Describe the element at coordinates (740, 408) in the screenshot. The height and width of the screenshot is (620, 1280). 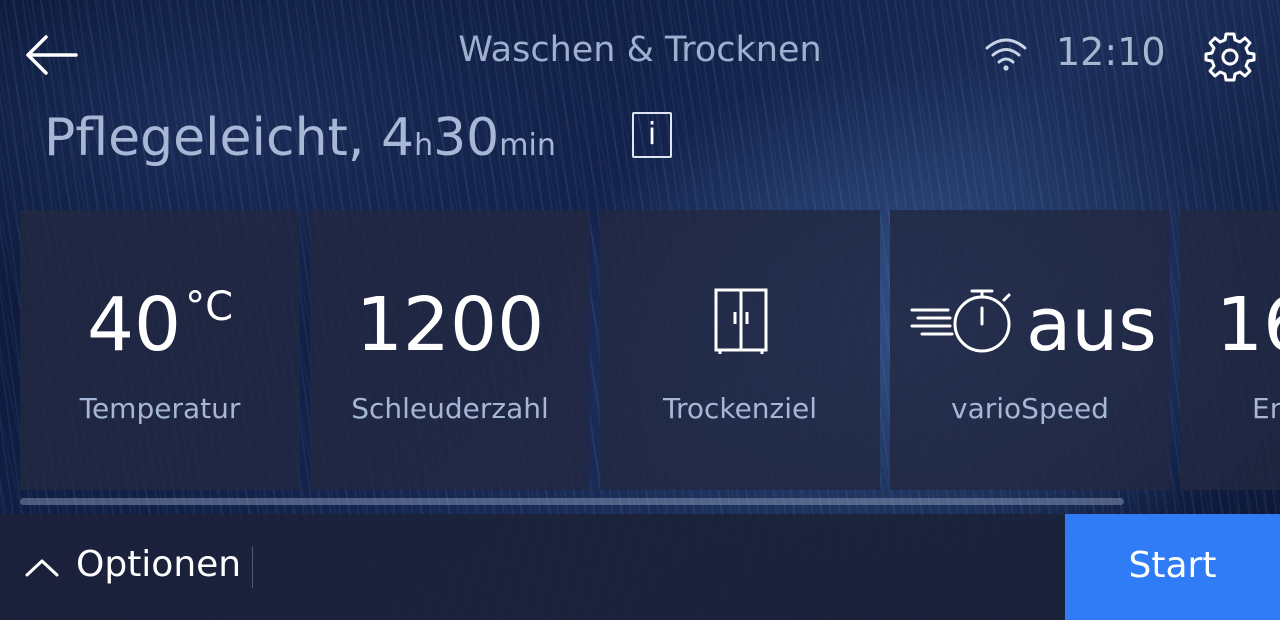
I see `drying-target-label: Trockenziel` at that location.